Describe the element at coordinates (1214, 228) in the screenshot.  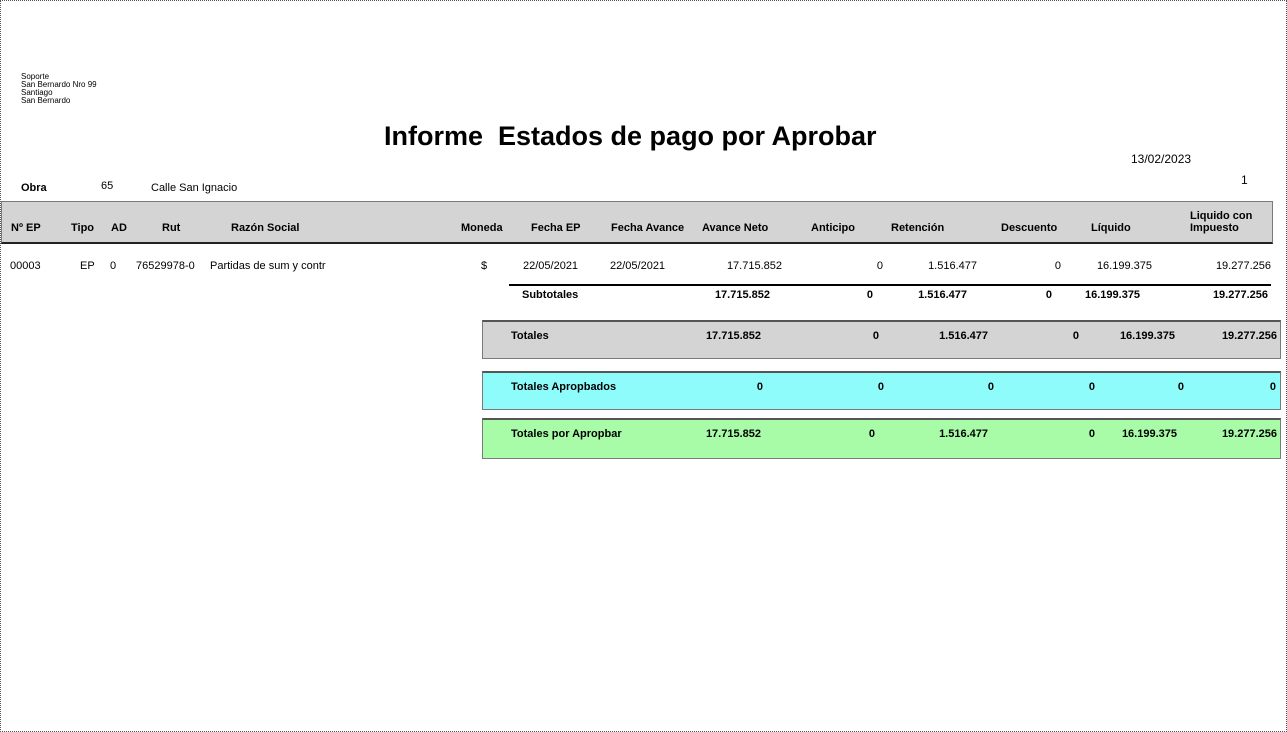
I see `col-liquido-impuesto-line2: Impuesto` at that location.